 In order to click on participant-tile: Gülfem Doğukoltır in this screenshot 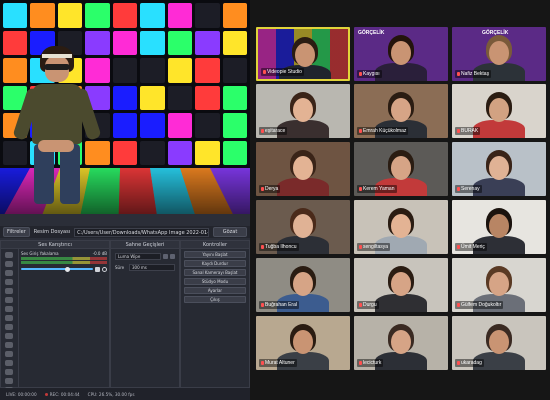, I will do `click(499, 285)`.